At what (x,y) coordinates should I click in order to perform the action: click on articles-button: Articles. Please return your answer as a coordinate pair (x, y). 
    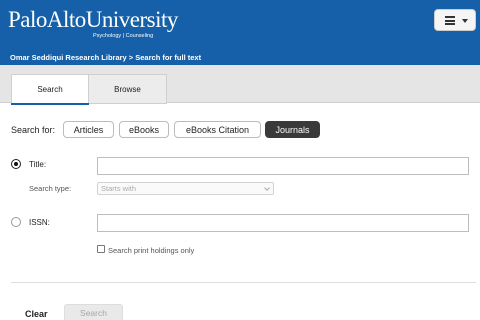
    Looking at the image, I should click on (88, 129).